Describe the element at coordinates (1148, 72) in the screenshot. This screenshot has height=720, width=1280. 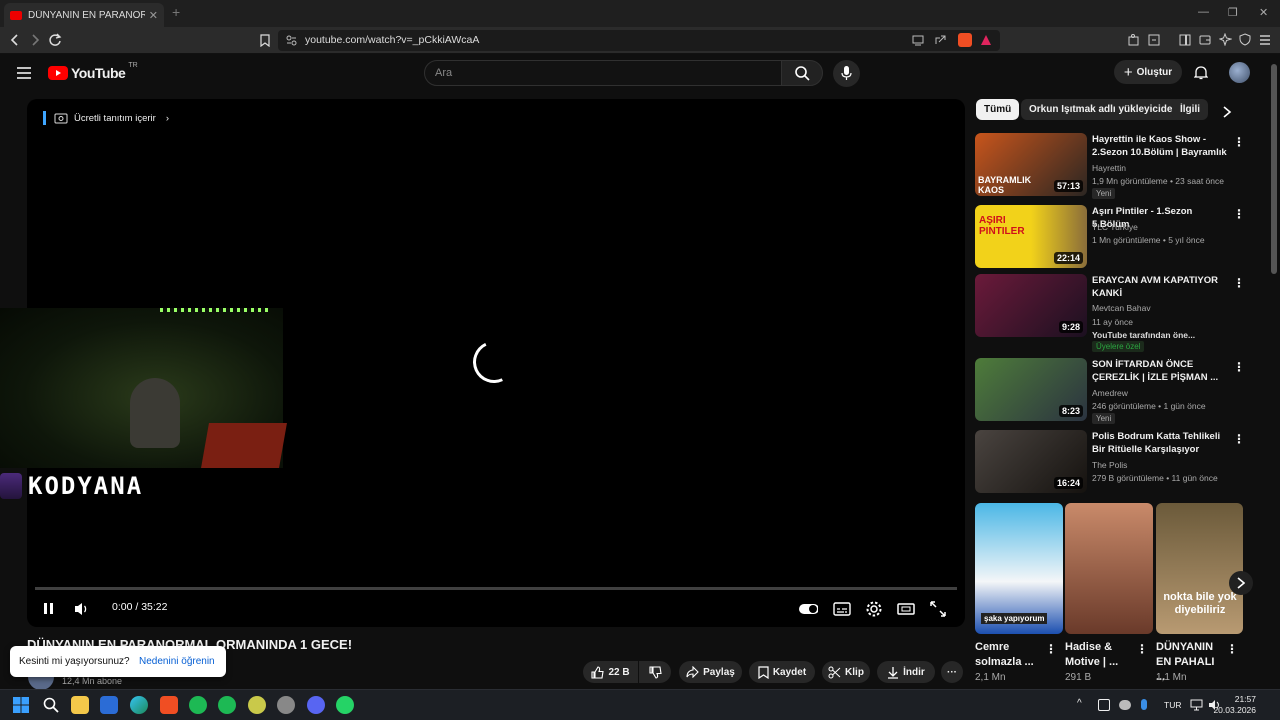
I see `create-button: + Oluştur` at that location.